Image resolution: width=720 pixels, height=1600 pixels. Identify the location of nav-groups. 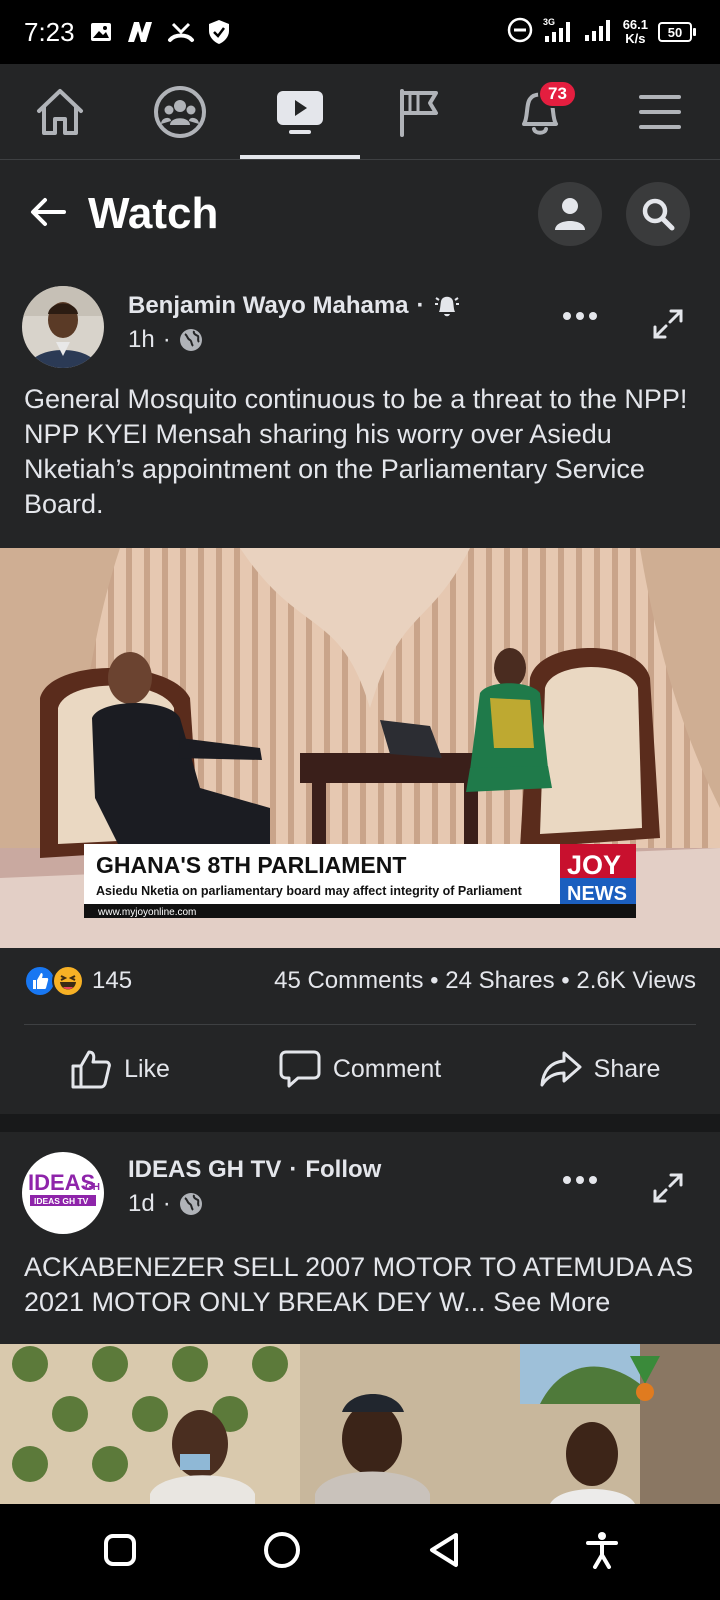
(180, 111).